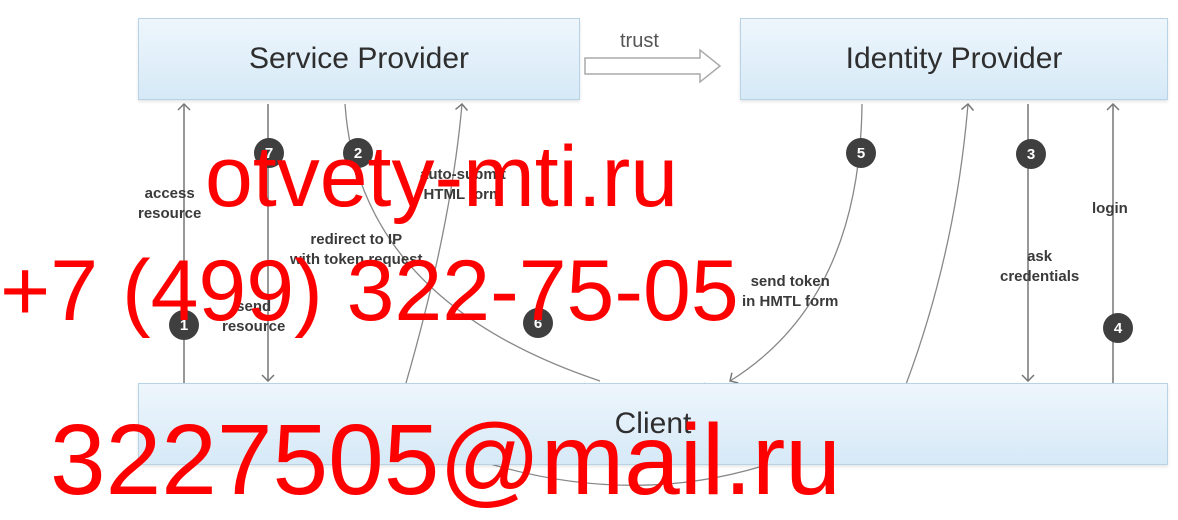  What do you see at coordinates (639, 41) in the screenshot?
I see `trust-label: trust` at bounding box center [639, 41].